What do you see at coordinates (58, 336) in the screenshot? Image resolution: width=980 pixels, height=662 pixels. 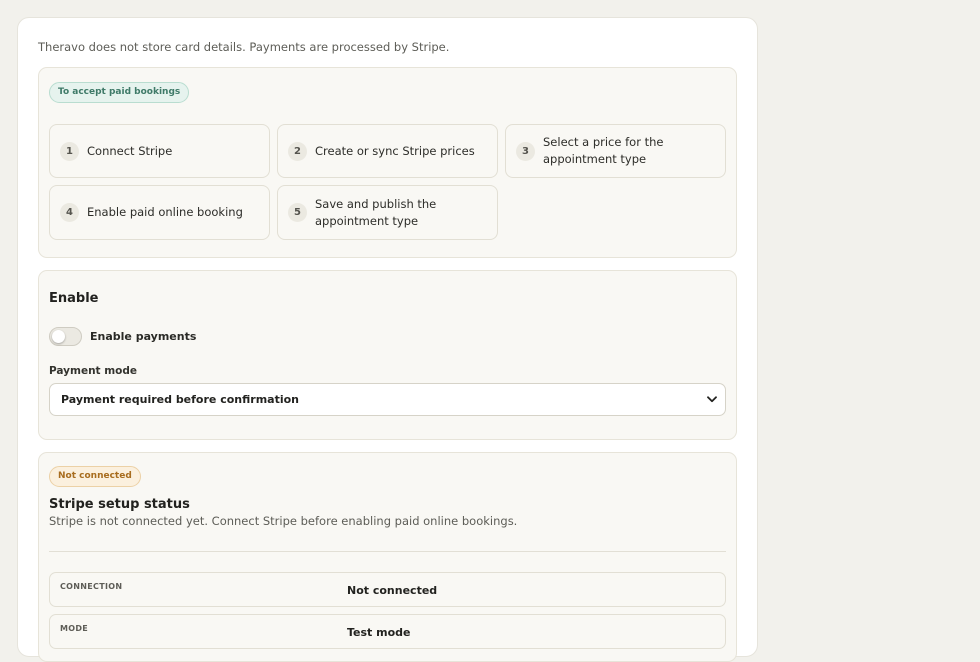 I see `toggle-knob` at bounding box center [58, 336].